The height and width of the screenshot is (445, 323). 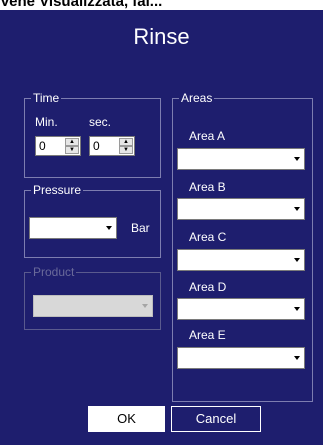 What do you see at coordinates (241, 209) in the screenshot?
I see `area-b-combo` at bounding box center [241, 209].